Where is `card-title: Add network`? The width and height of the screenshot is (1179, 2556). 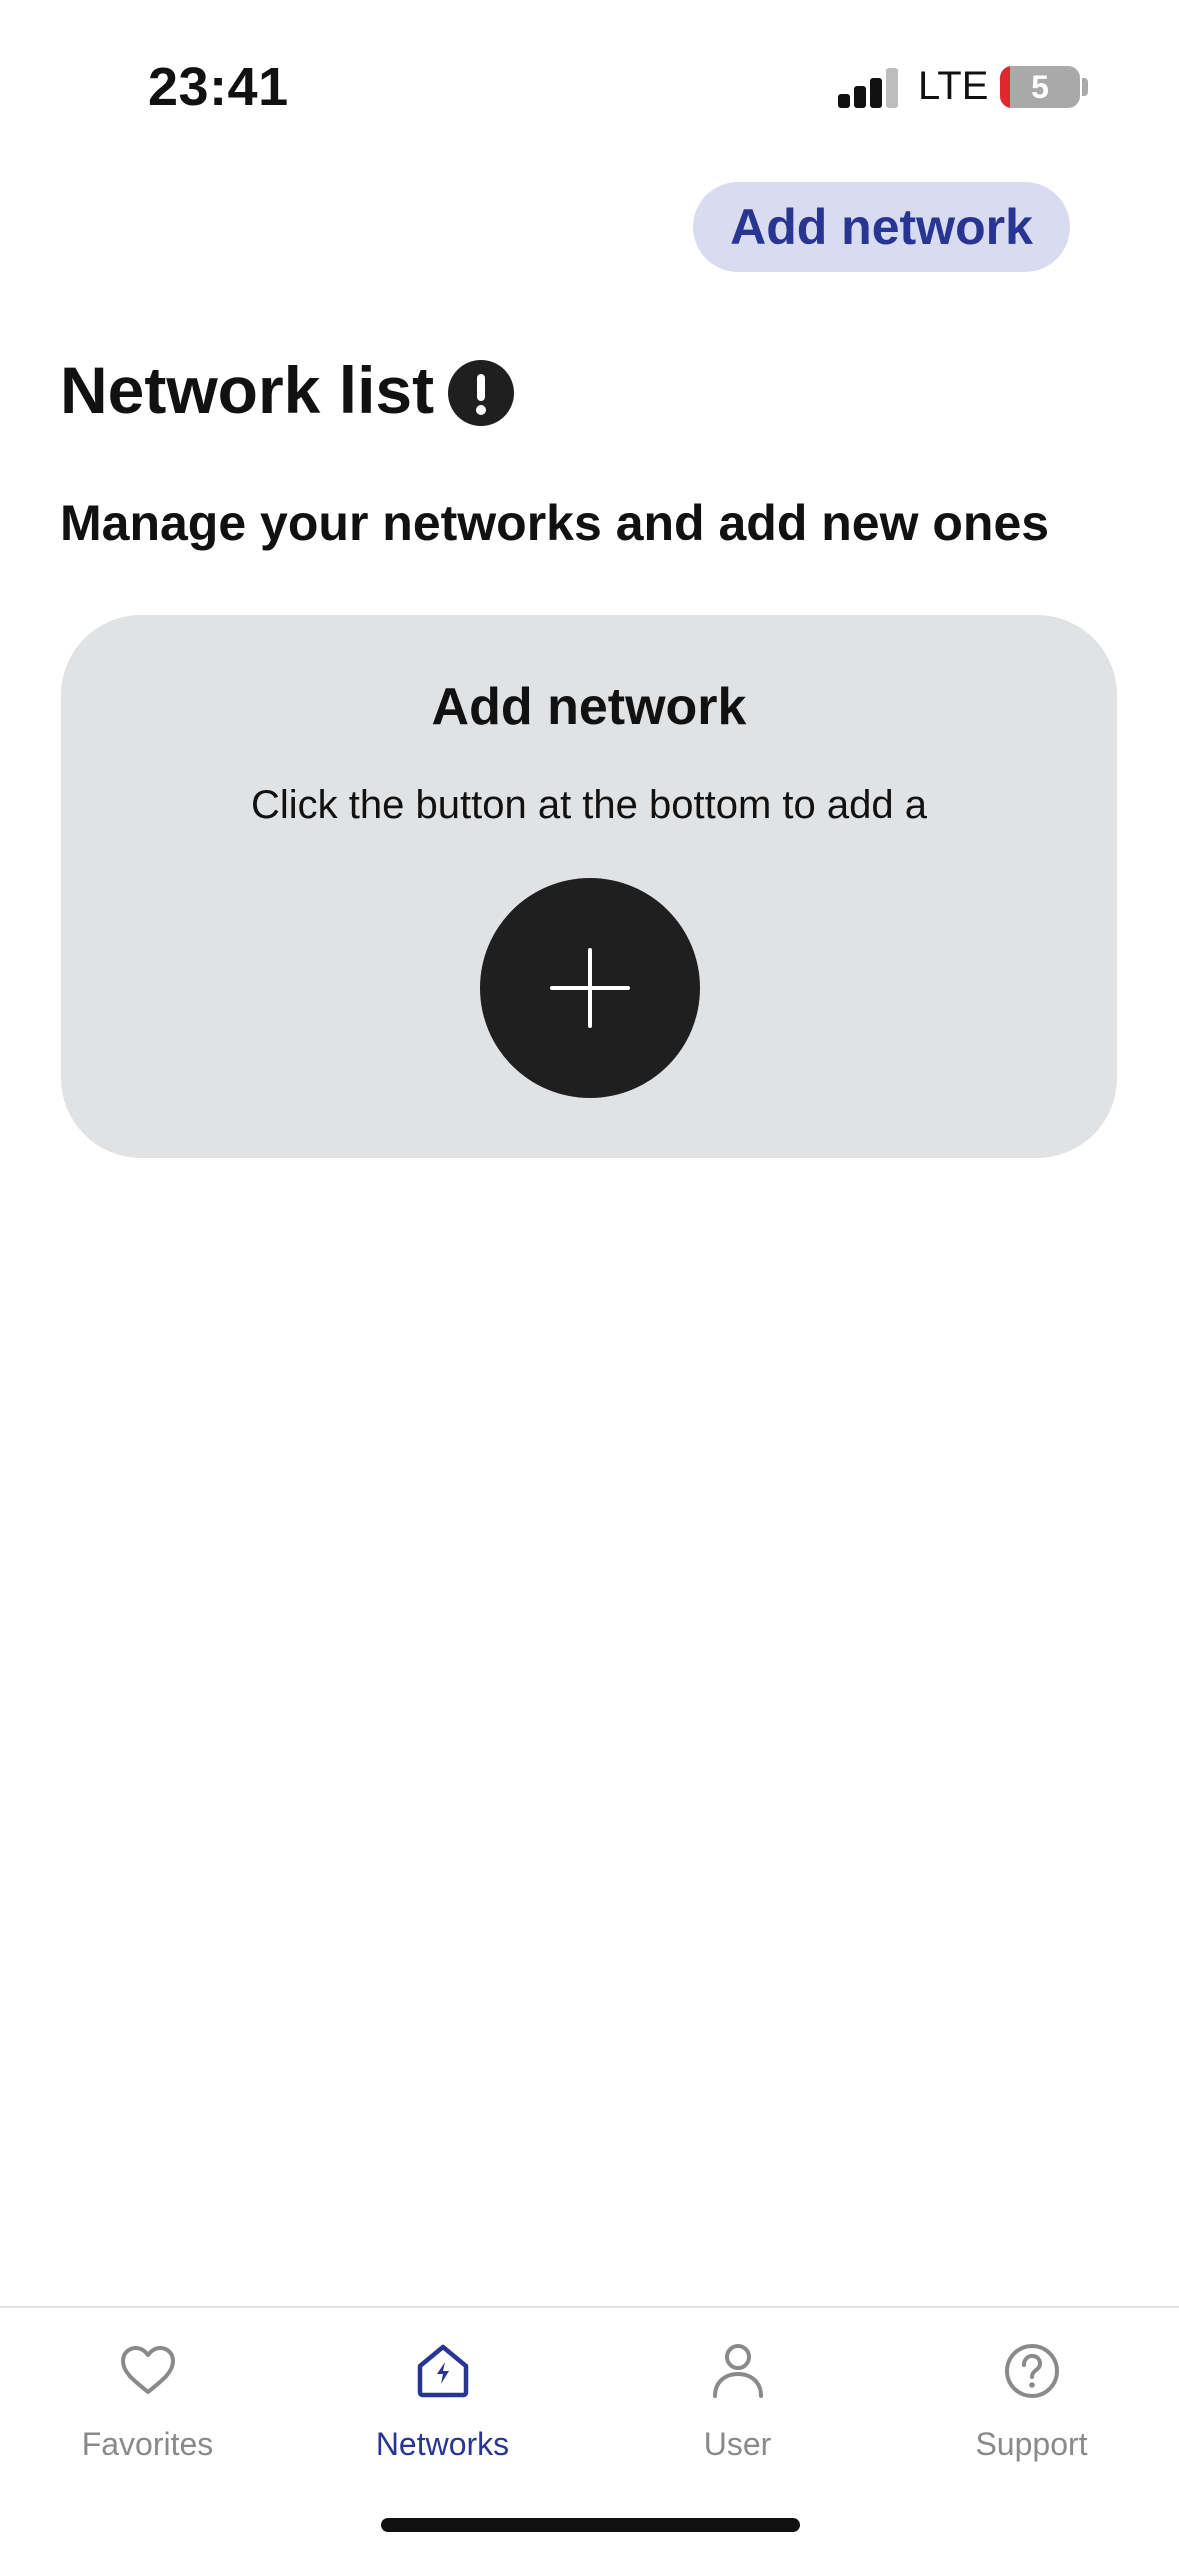
card-title: Add network is located at coordinates (589, 707).